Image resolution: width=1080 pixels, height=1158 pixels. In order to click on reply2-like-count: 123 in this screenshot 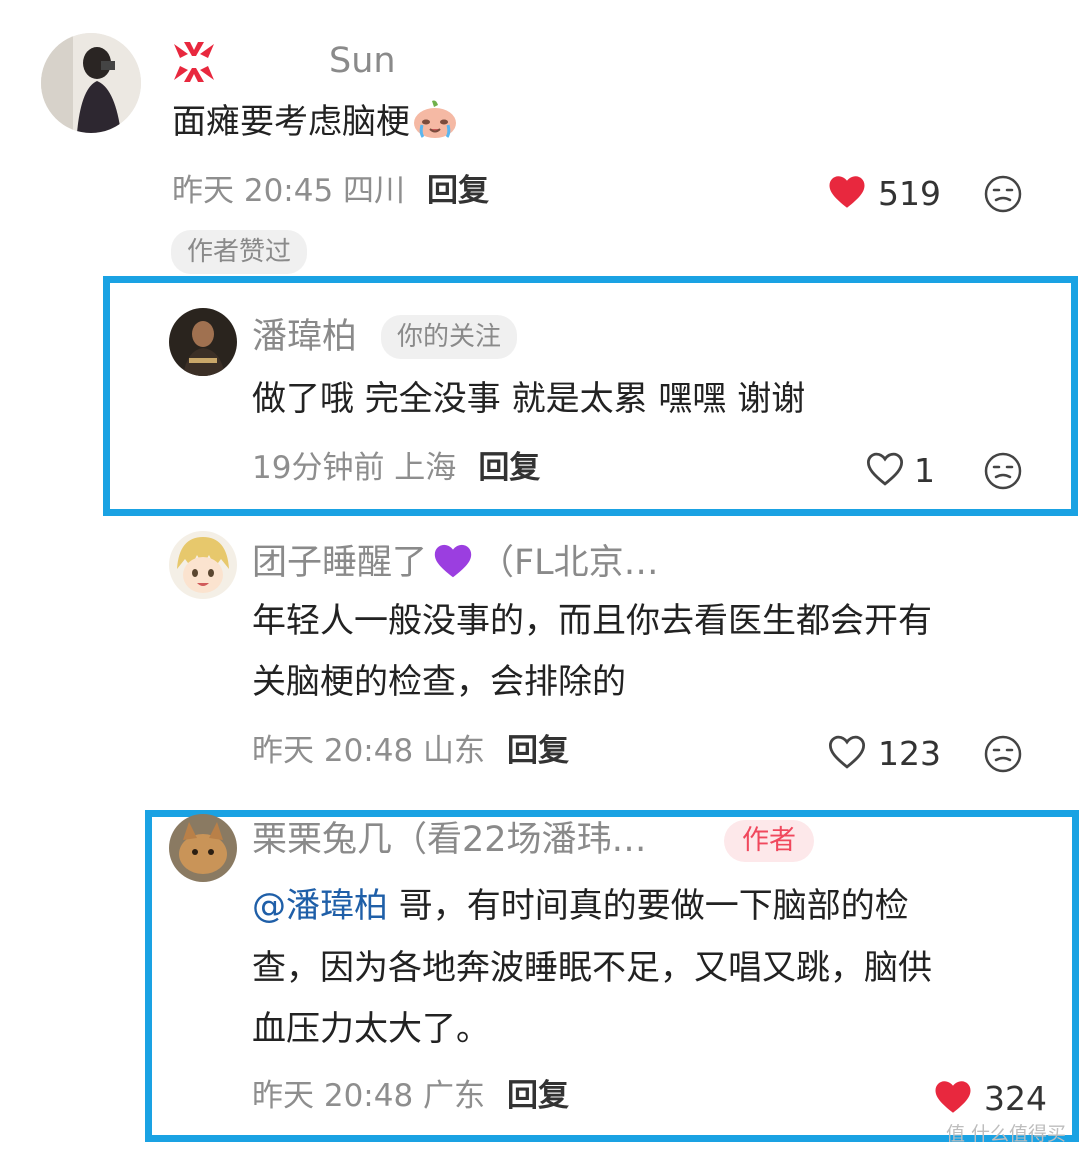, I will do `click(909, 753)`.